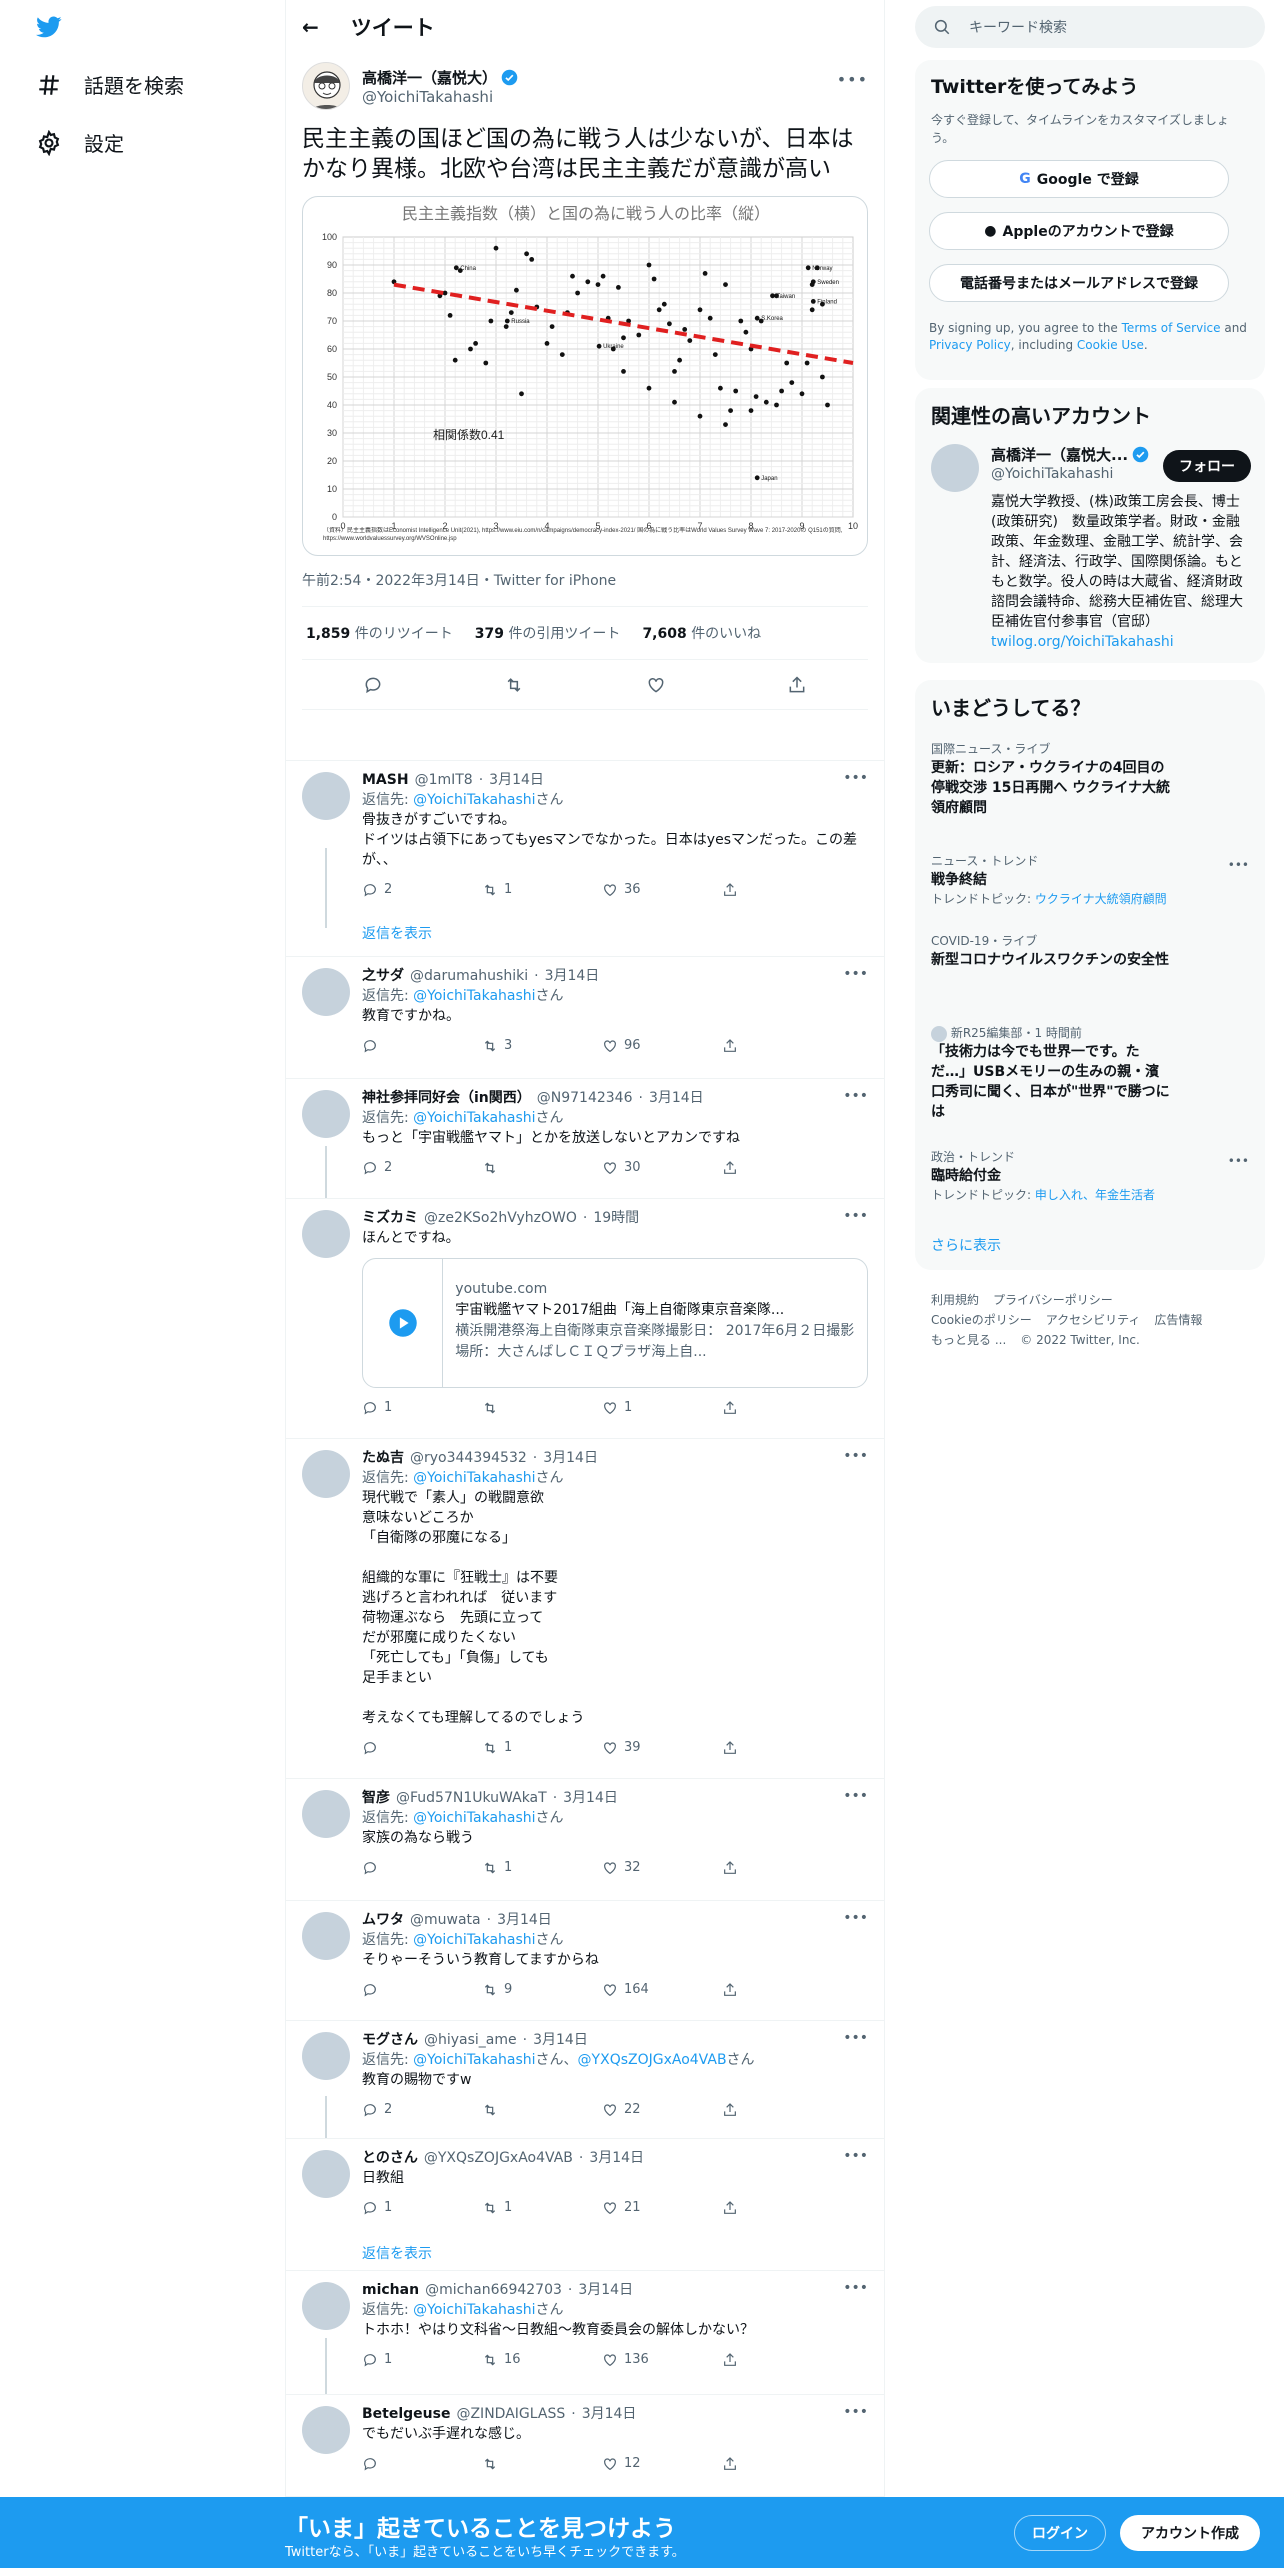  What do you see at coordinates (637, 890) in the screenshot?
I see `like-button: 36` at bounding box center [637, 890].